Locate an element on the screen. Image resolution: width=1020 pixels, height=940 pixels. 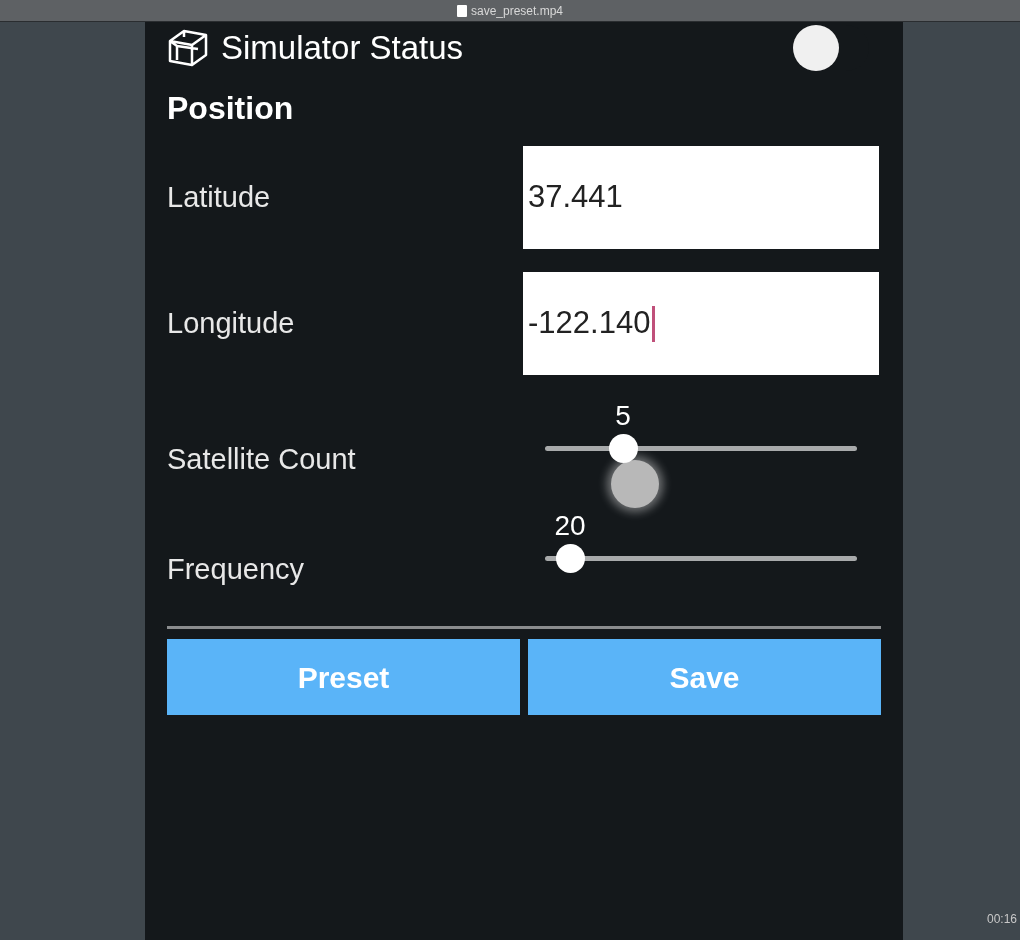
slider-label: Satellite Count is located at coordinates (262, 460).